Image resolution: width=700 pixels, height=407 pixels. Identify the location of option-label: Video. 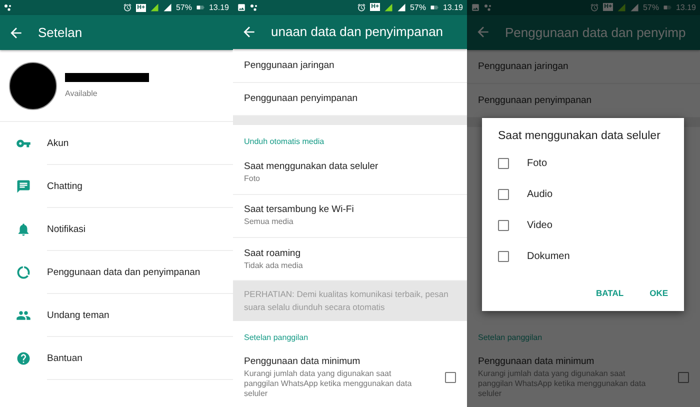
(539, 225).